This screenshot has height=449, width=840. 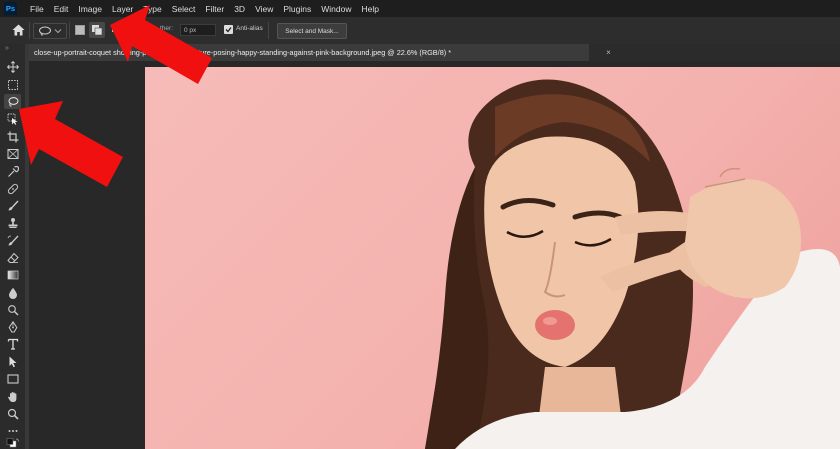 What do you see at coordinates (12, 292) in the screenshot?
I see `blur-tool-icon` at bounding box center [12, 292].